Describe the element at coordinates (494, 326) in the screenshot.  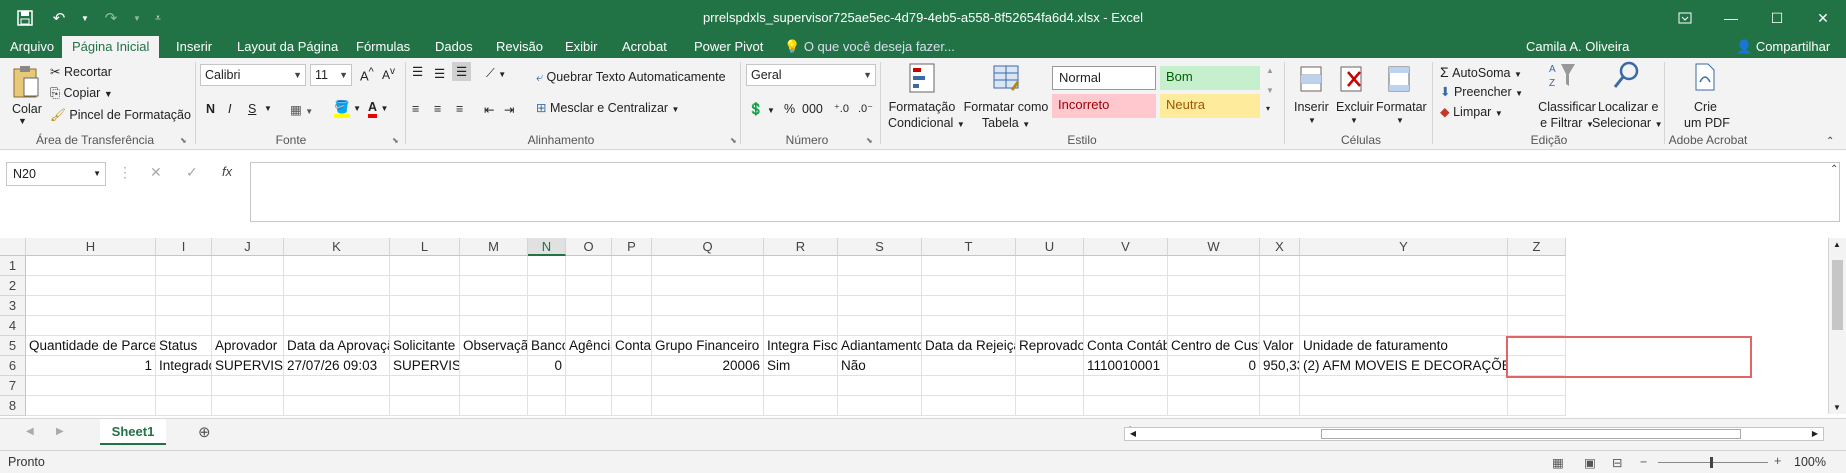
I see `cell-m4` at that location.